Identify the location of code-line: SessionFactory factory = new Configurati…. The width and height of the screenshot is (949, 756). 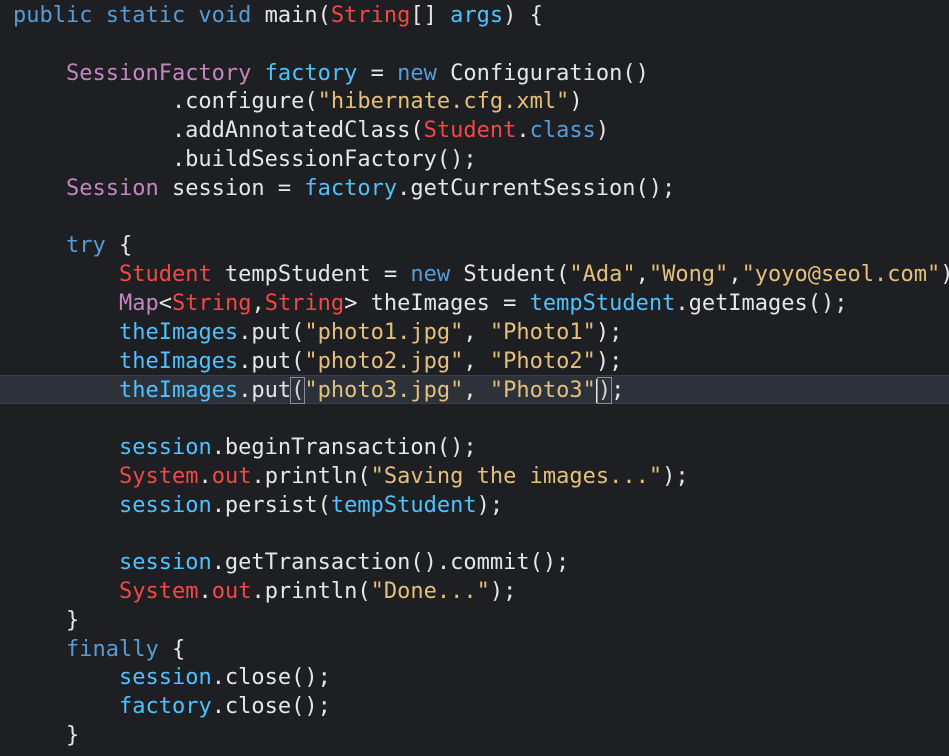
(474, 73).